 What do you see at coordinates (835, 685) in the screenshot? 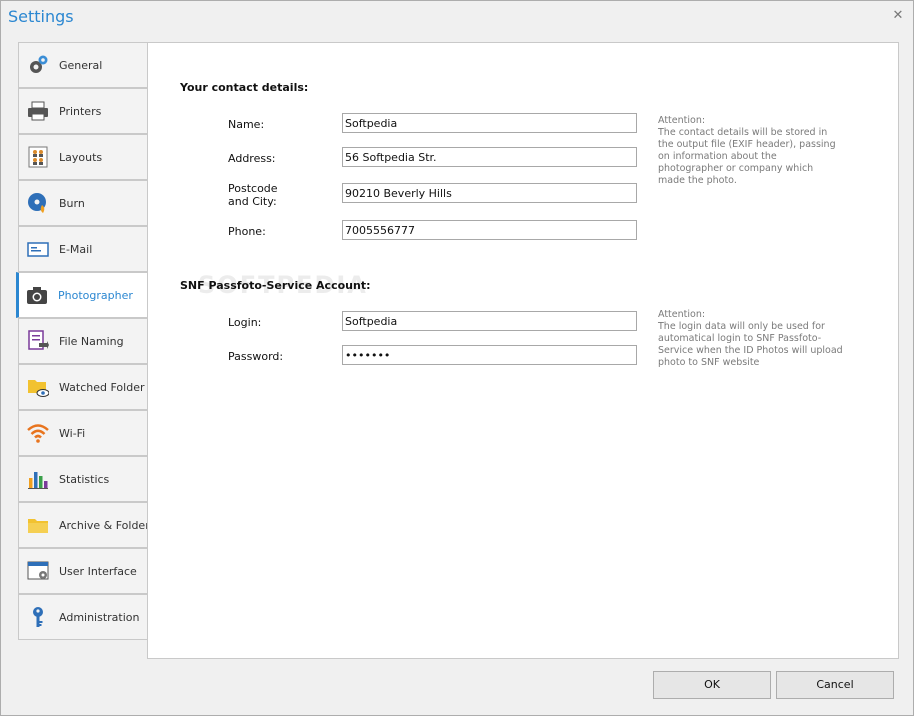
I see `cancel-button: Cancel` at bounding box center [835, 685].